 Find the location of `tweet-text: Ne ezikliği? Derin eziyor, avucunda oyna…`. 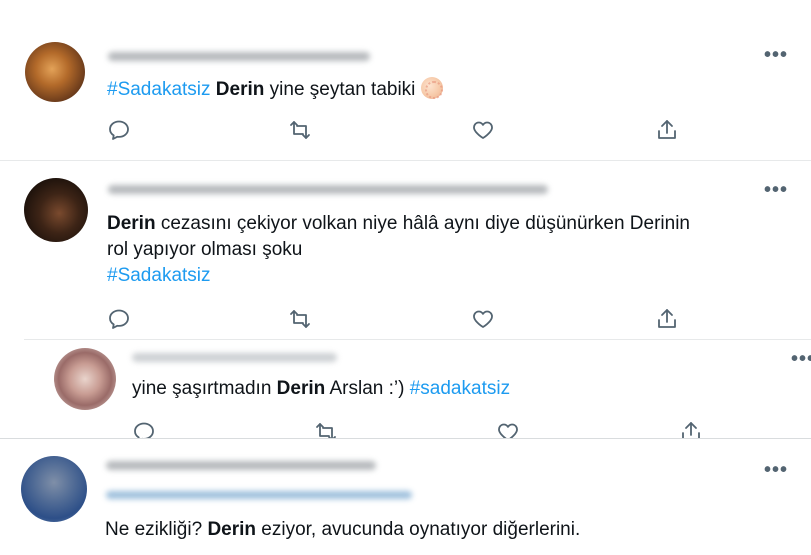

tweet-text: Ne ezikliği? Derin eziyor, avucunda oyna… is located at coordinates (343, 529).